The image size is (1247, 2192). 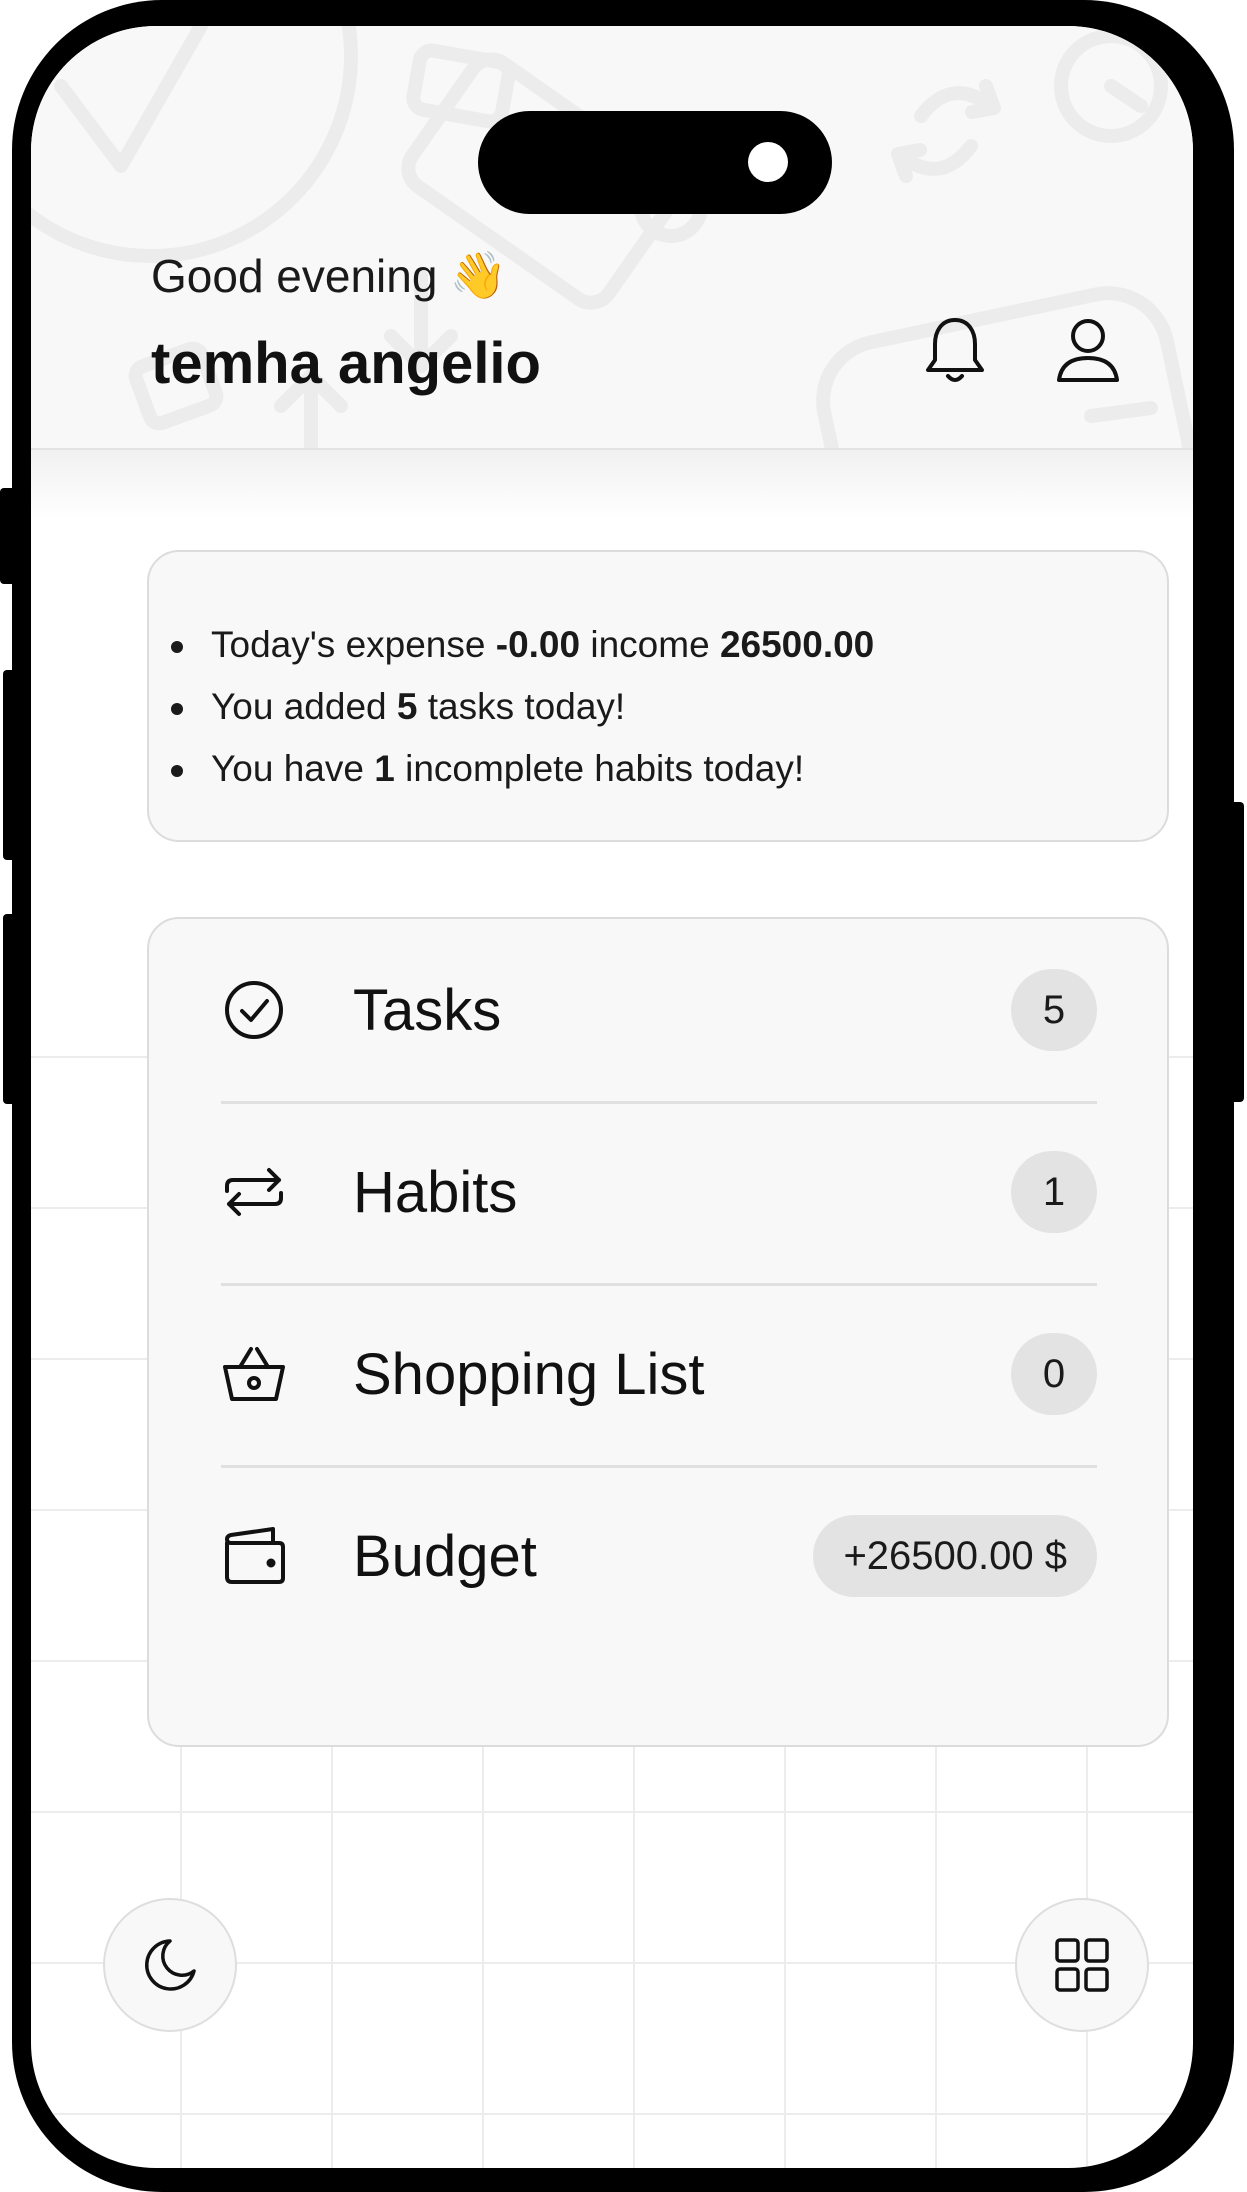 What do you see at coordinates (304, 706) in the screenshot?
I see `summary-text: You added` at bounding box center [304, 706].